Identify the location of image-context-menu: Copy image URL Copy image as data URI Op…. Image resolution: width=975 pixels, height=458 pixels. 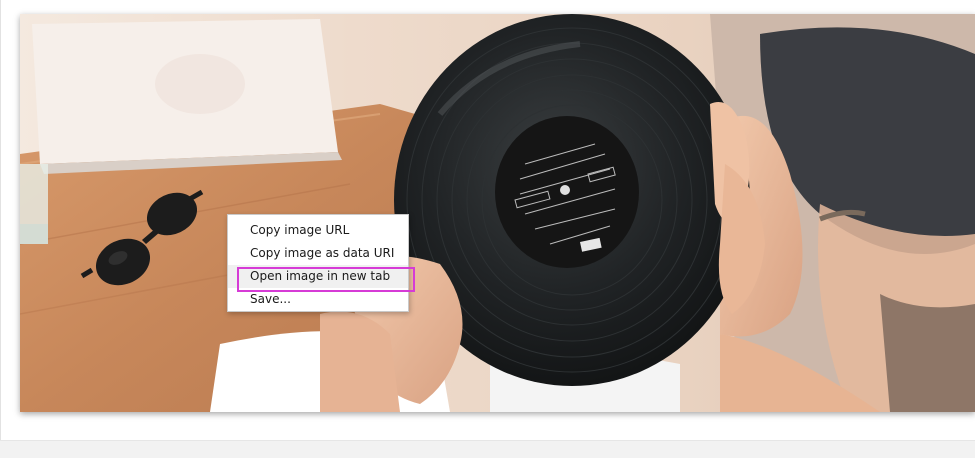
(318, 263).